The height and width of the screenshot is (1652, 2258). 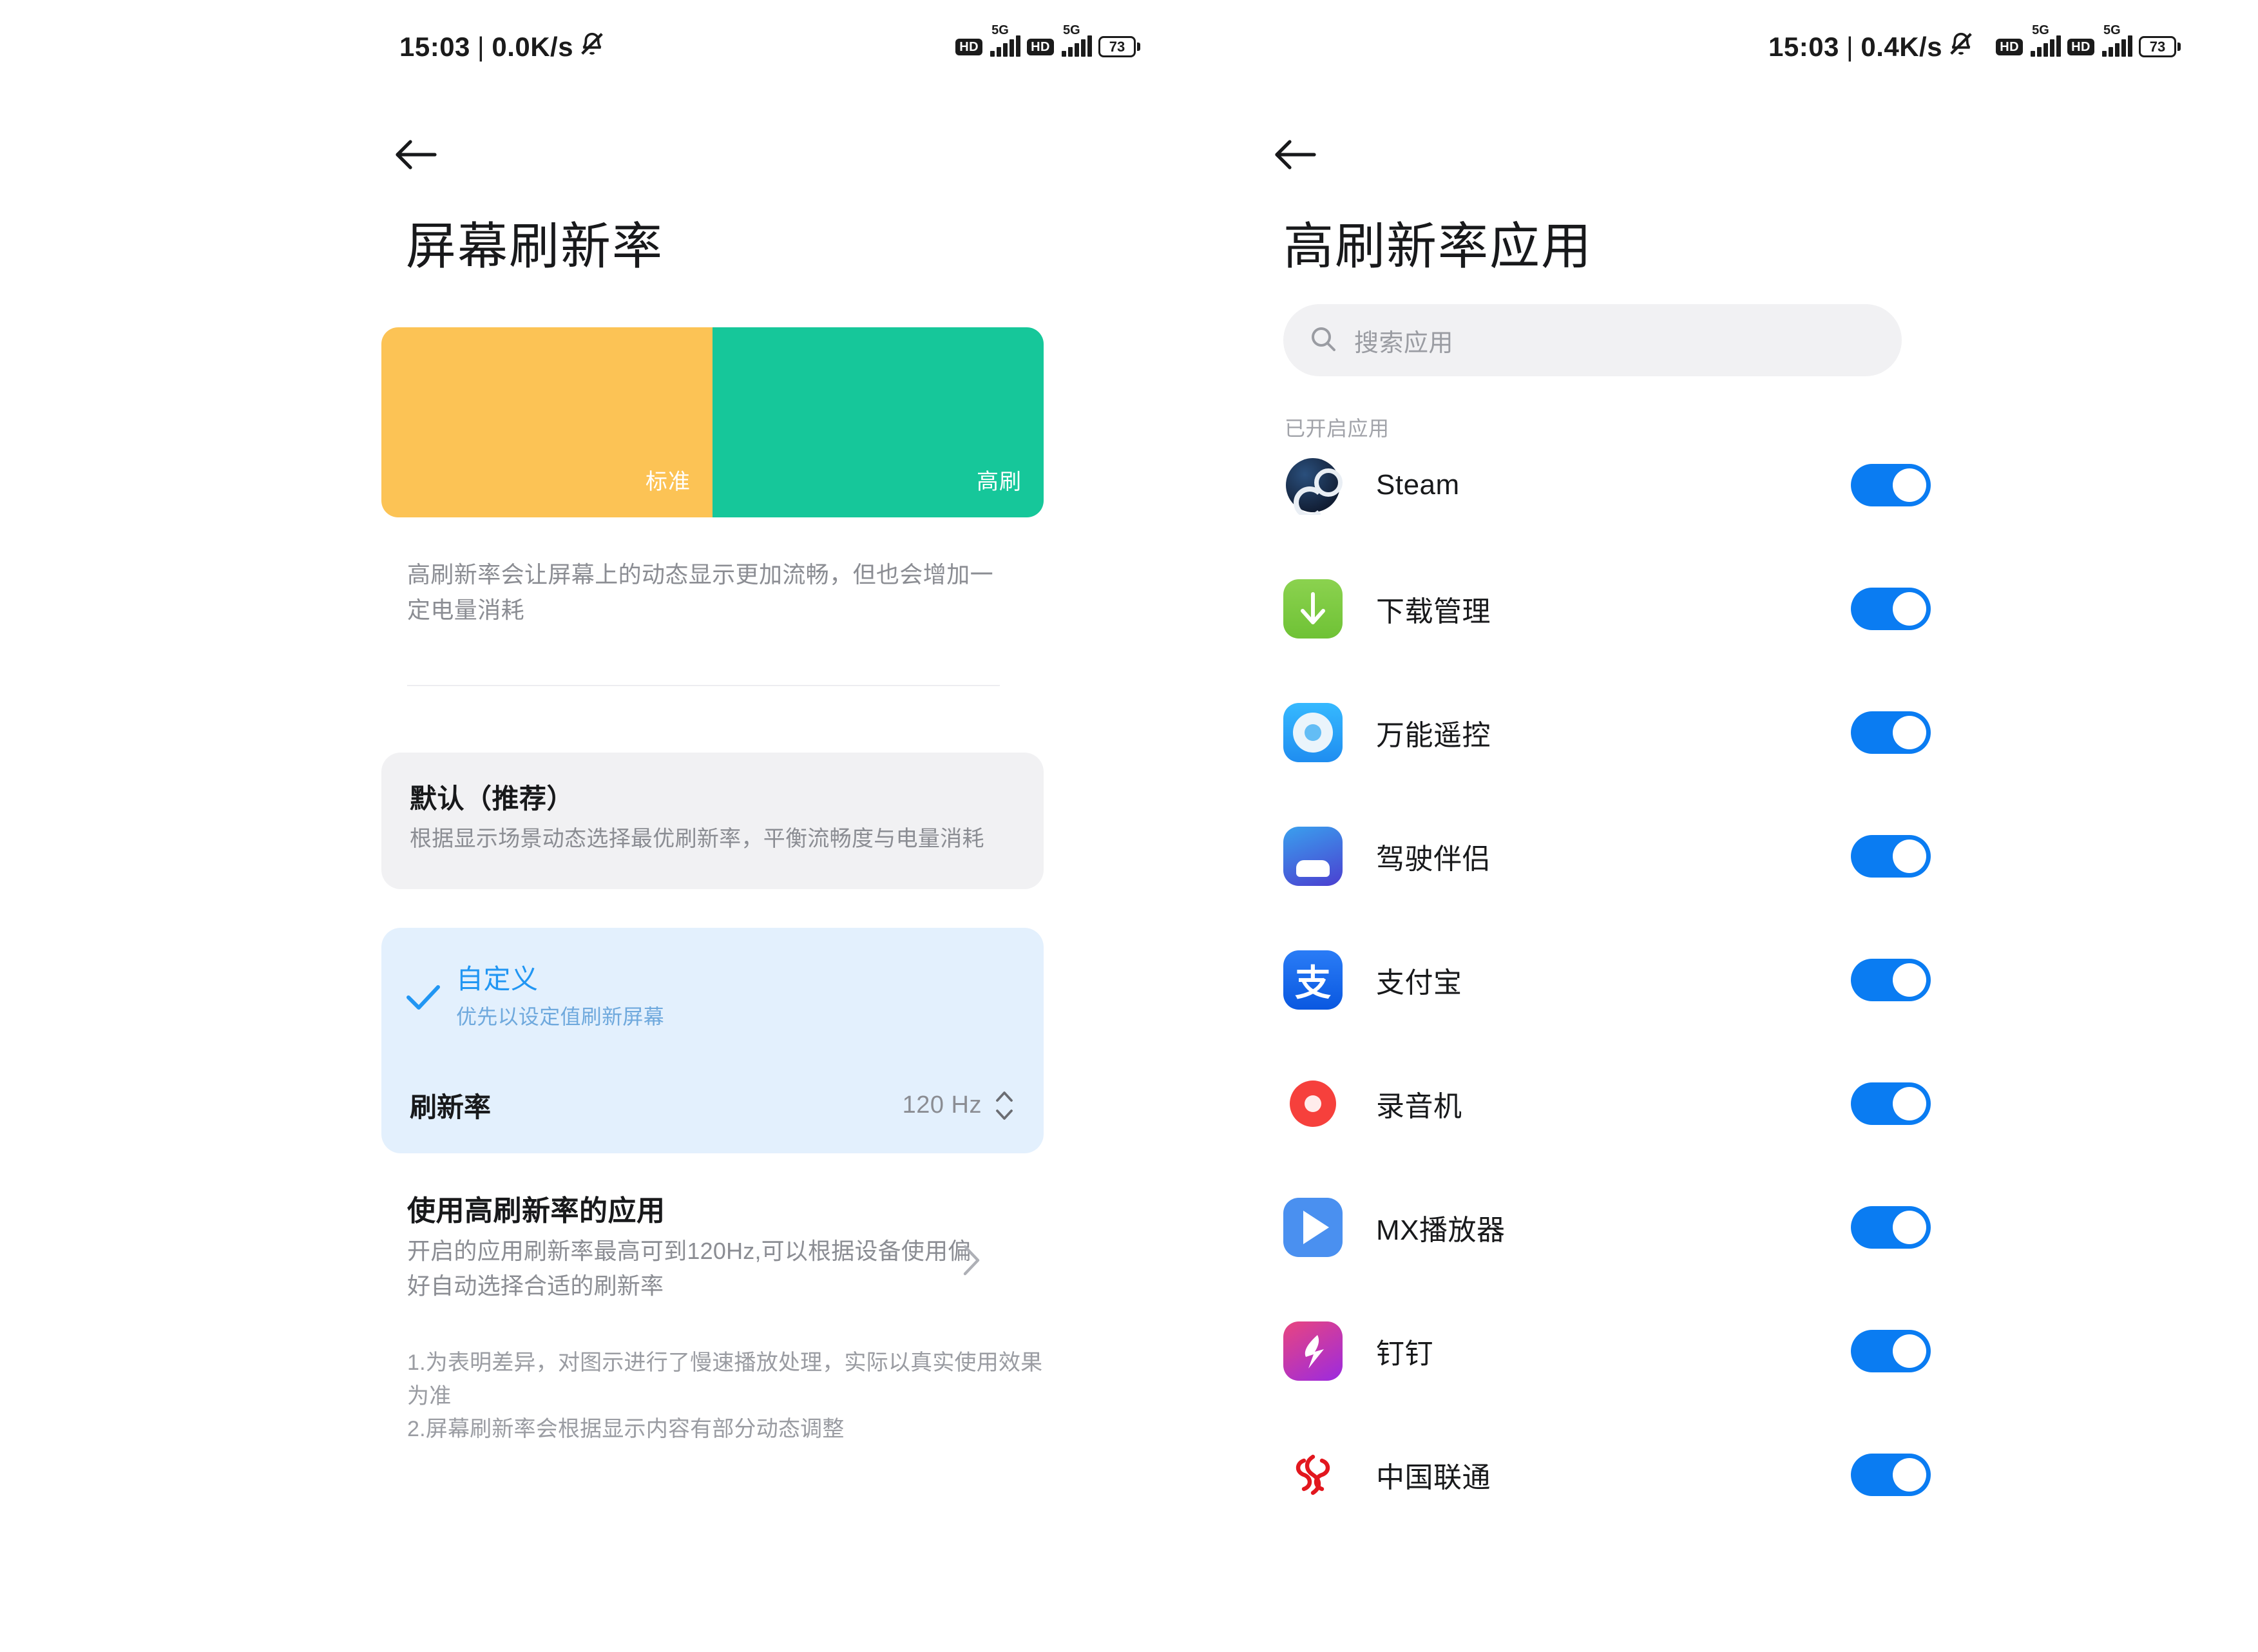 What do you see at coordinates (697, 839) in the screenshot?
I see `option-default-subtitle: 根据显示场景动态选择最优刷新率，平衡流畅度与电量消耗` at bounding box center [697, 839].